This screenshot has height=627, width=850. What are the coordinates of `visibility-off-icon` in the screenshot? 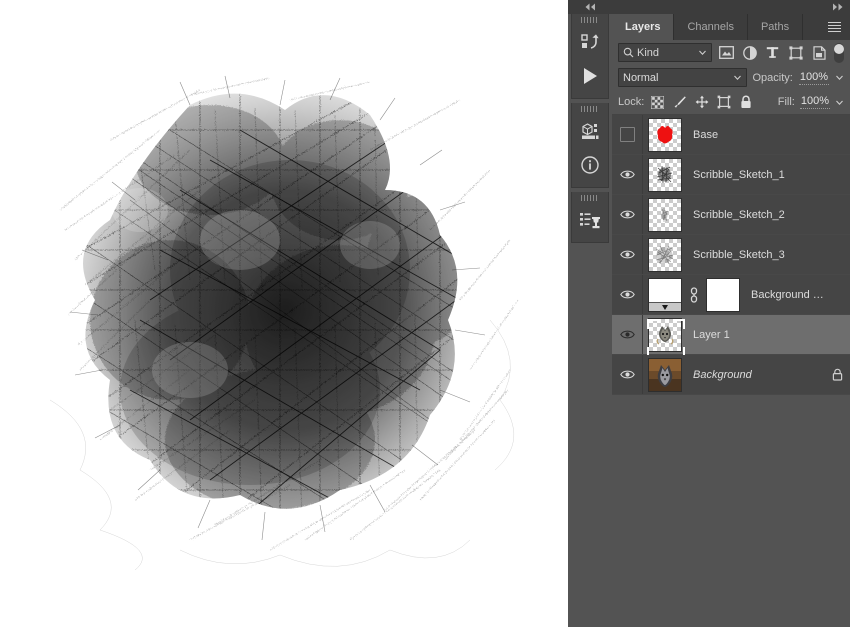 It's located at (627, 134).